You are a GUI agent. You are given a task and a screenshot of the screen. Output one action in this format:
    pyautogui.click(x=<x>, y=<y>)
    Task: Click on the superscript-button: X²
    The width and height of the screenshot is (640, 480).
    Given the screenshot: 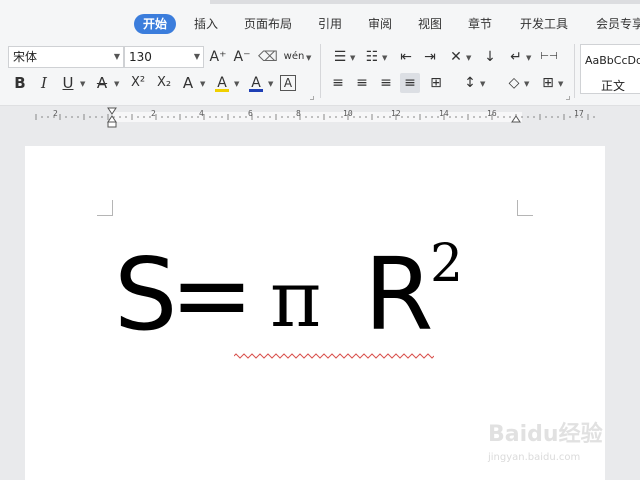 What is the action you would take?
    pyautogui.click(x=138, y=83)
    